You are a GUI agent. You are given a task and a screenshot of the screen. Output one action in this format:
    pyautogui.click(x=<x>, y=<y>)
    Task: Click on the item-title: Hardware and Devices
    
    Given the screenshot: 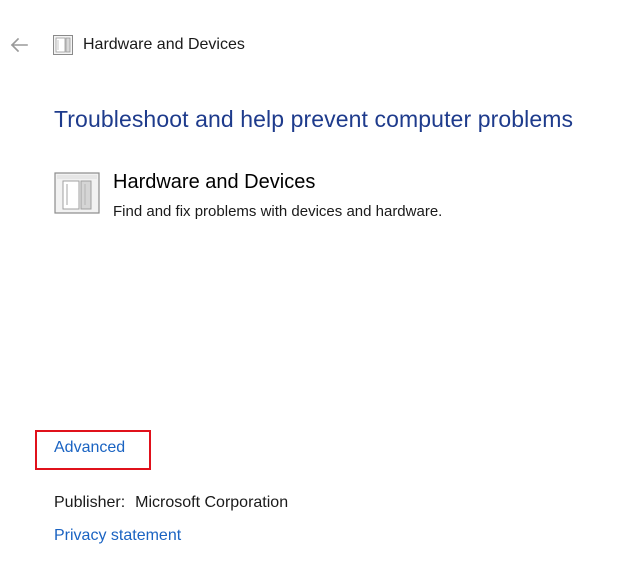 What is the action you would take?
    pyautogui.click(x=214, y=182)
    